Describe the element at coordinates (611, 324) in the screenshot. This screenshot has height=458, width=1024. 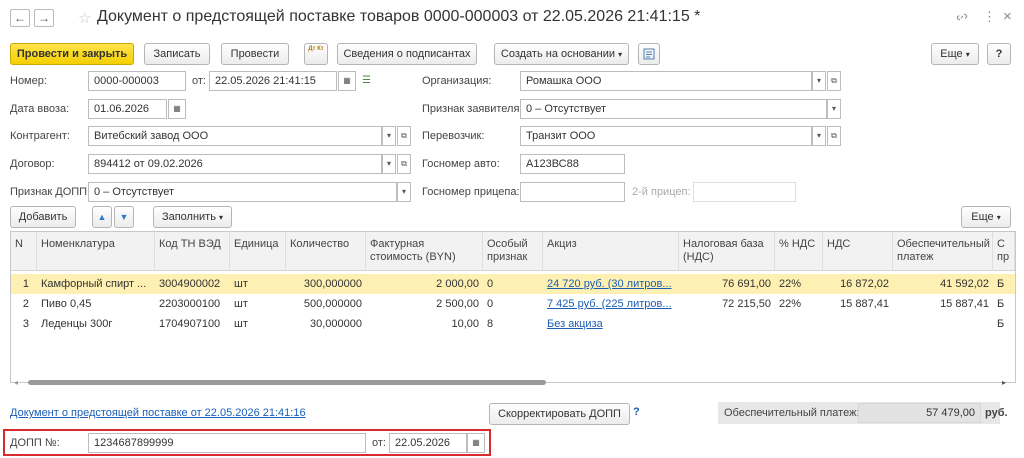
I see `excise-link: Без акциза` at that location.